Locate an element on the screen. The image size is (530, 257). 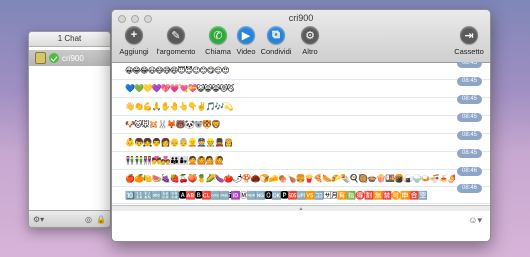
toolbar-button-label: l'argomento is located at coordinates (176, 51).